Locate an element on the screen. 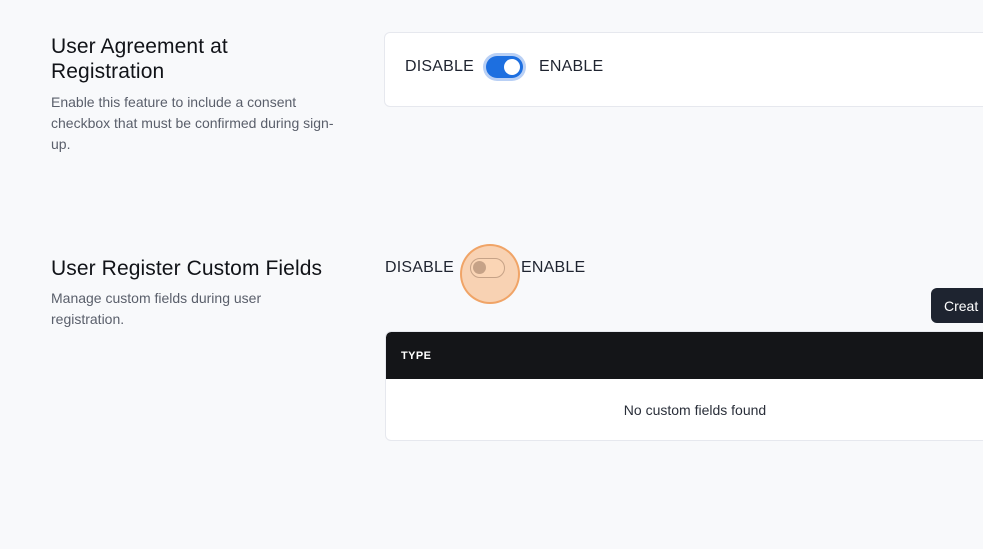  agreement-enable-label: ENABLE is located at coordinates (571, 66).